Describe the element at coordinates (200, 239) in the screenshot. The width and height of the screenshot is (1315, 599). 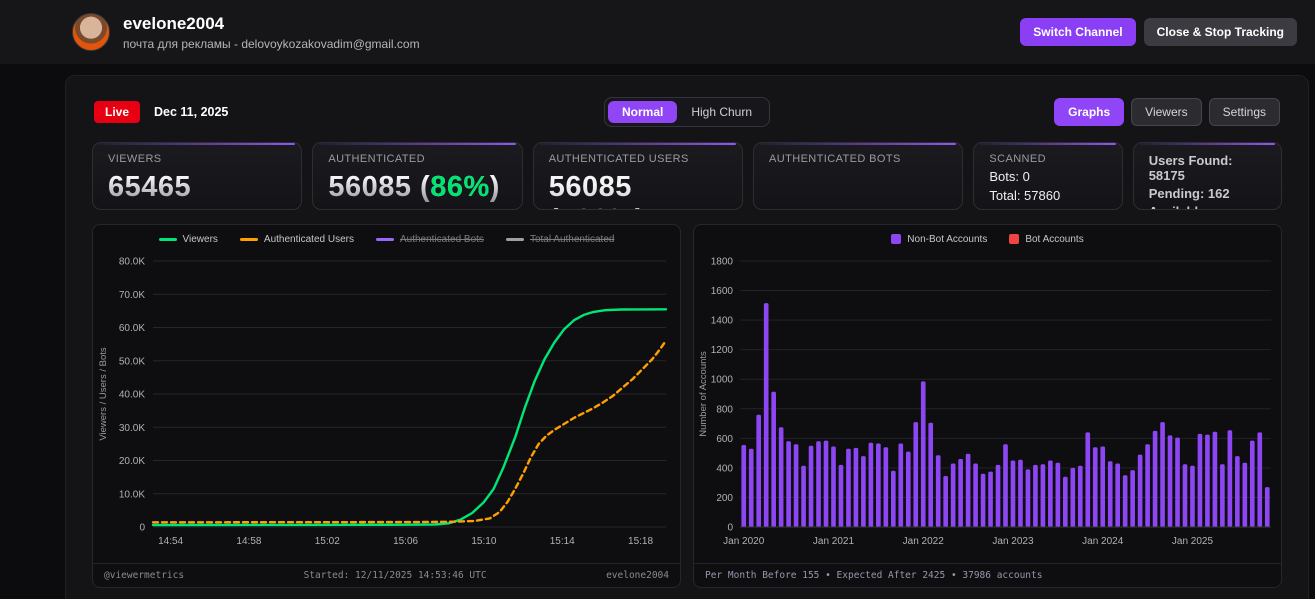
I see `legend-label: Viewers` at that location.